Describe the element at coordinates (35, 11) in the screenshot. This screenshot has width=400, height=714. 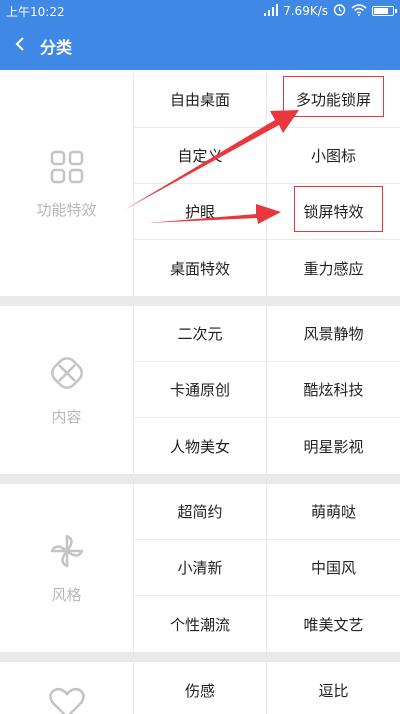
I see `status-time: 上午10:22` at that location.